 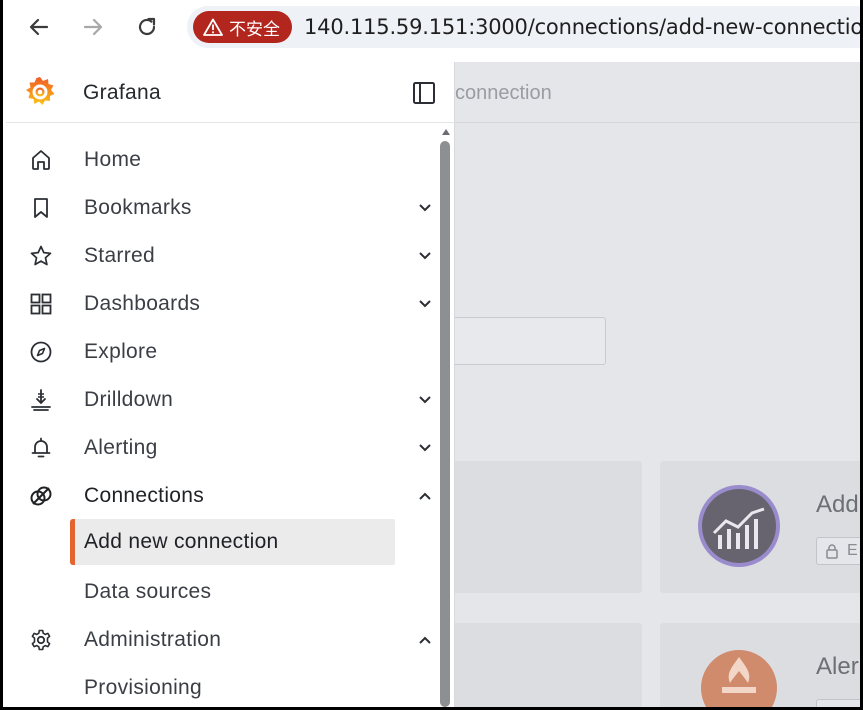 I want to click on reload-icon, so click(x=147, y=26).